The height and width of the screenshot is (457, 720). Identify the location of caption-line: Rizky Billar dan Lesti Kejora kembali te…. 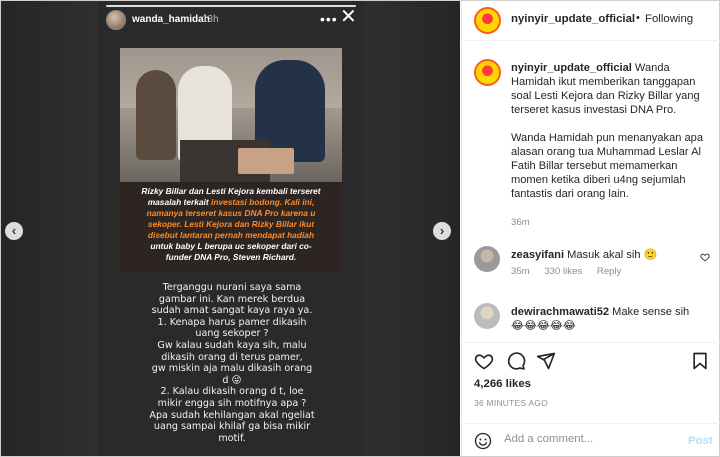
(231, 191).